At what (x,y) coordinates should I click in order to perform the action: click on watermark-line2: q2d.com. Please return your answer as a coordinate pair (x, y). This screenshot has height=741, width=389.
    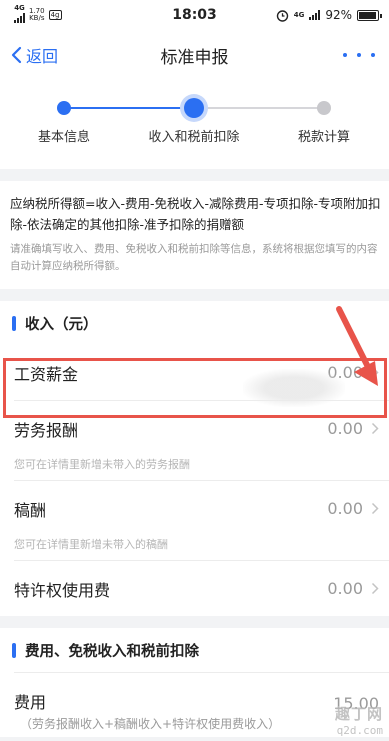
    Looking at the image, I should click on (359, 730).